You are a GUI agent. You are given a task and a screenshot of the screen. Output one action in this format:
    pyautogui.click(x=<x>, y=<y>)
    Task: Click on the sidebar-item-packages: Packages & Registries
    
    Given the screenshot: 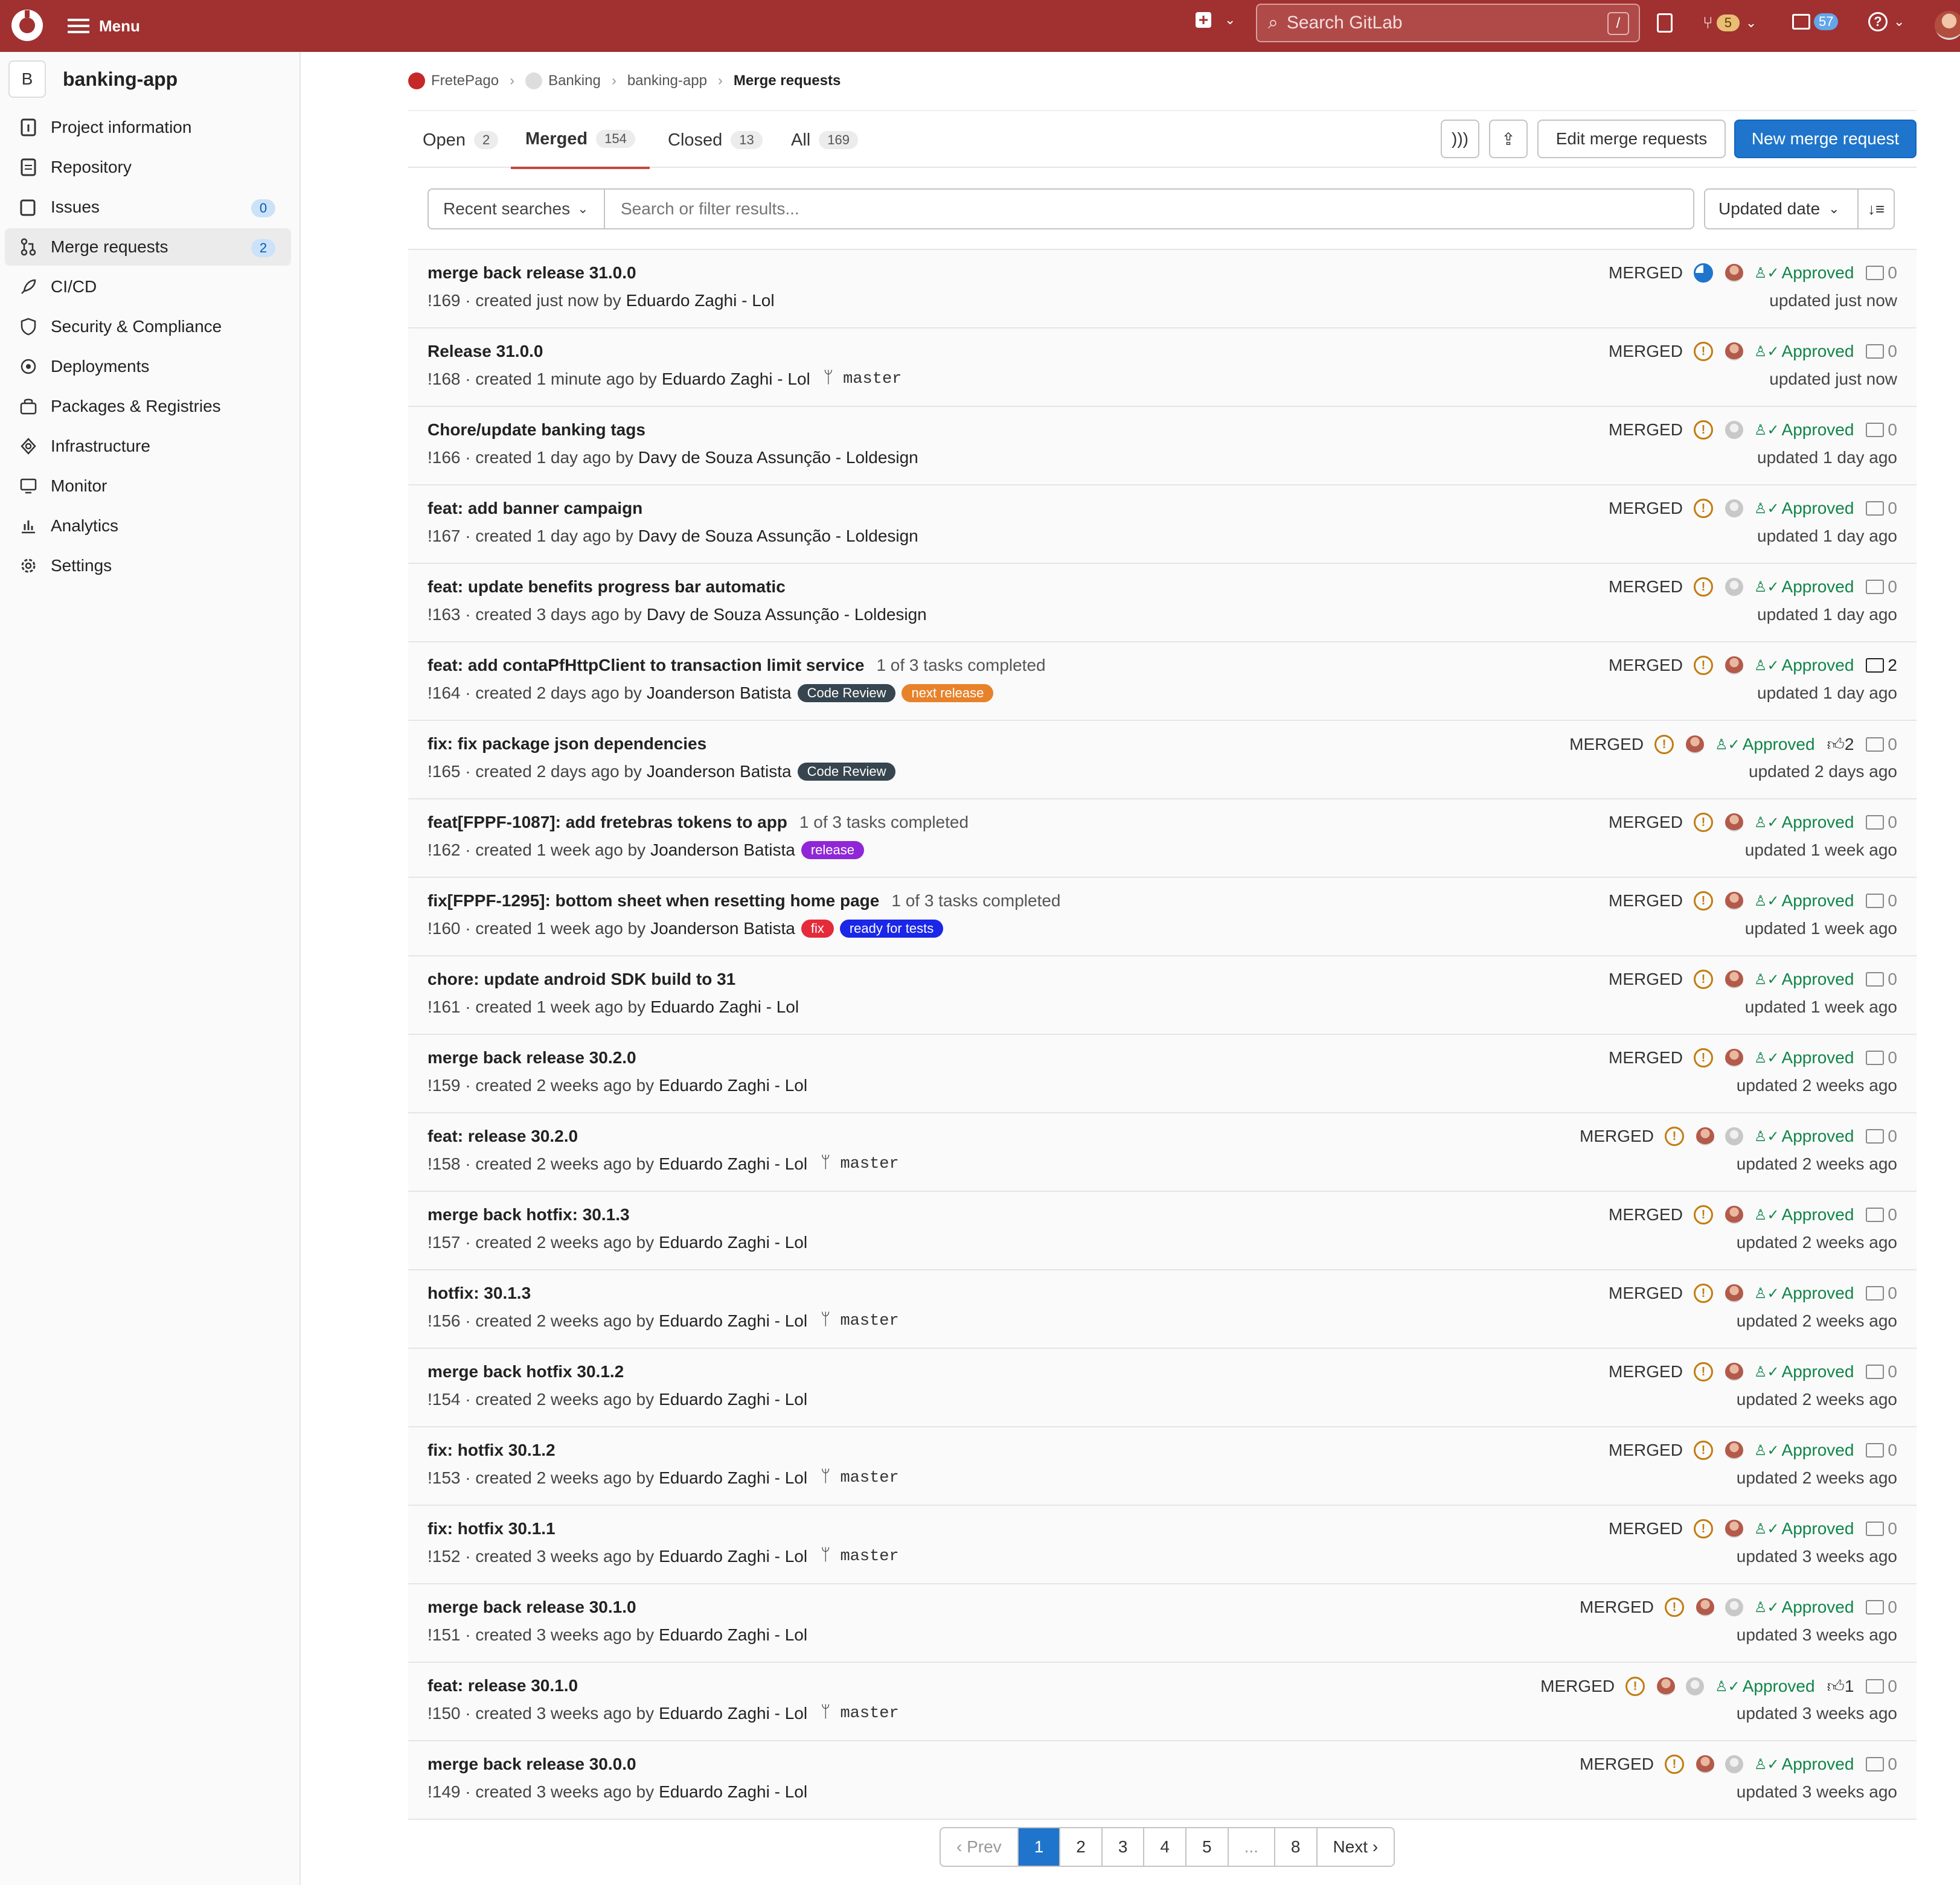 What is the action you would take?
    pyautogui.click(x=148, y=406)
    